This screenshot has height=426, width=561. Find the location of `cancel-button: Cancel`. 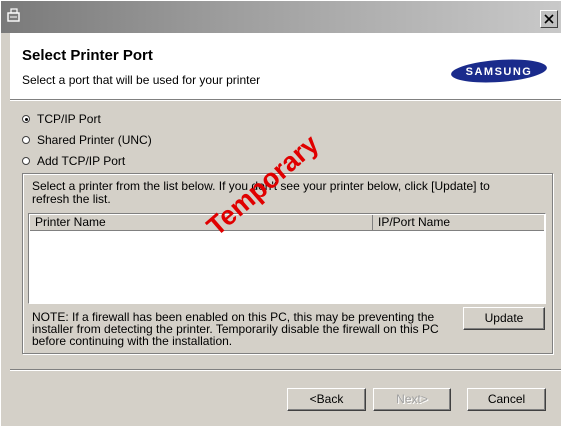

cancel-button: Cancel is located at coordinates (506, 399).